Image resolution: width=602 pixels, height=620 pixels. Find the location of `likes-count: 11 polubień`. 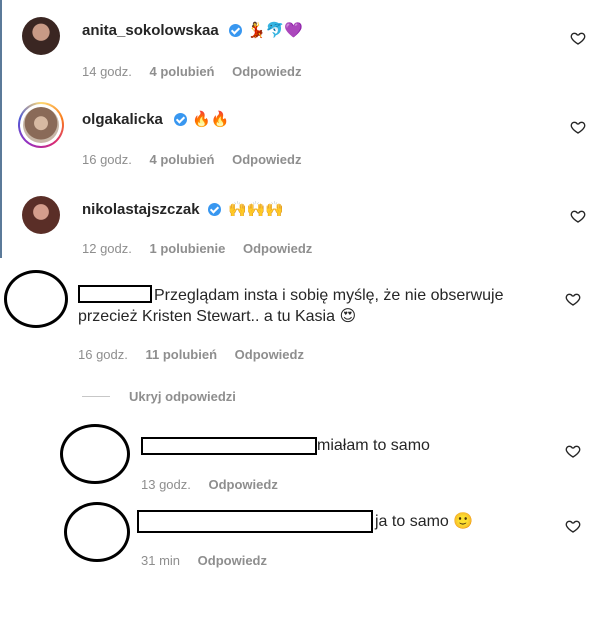

likes-count: 11 polubień is located at coordinates (182, 354).